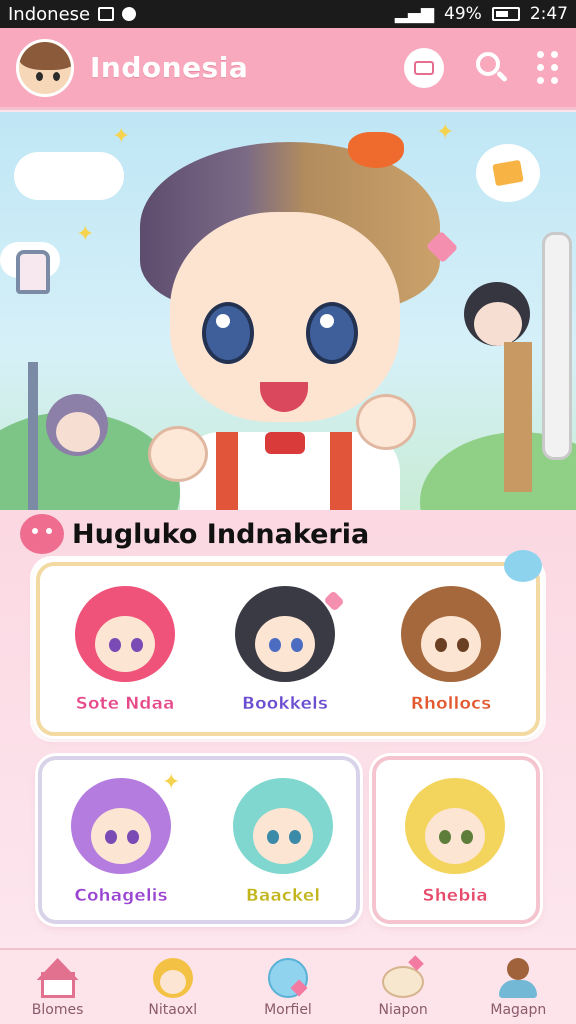 The height and width of the screenshot is (1024, 576). What do you see at coordinates (376, 150) in the screenshot?
I see `ribbon-icon` at bounding box center [376, 150].